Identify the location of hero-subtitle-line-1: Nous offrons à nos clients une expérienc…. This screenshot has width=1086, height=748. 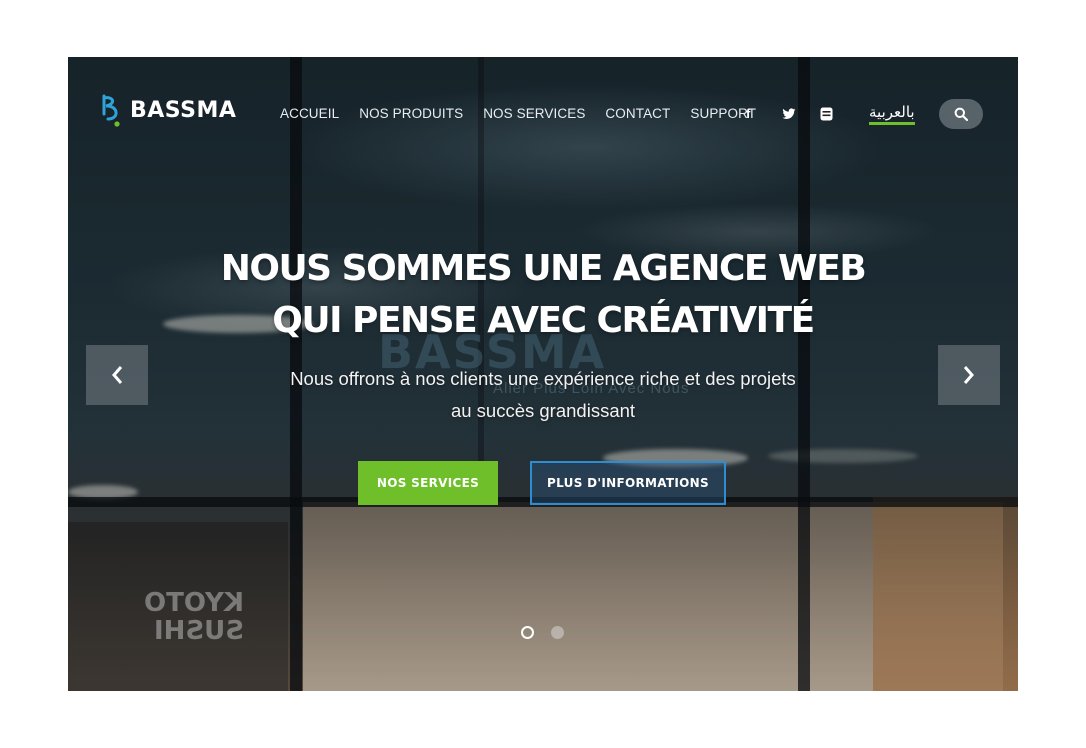
(543, 378).